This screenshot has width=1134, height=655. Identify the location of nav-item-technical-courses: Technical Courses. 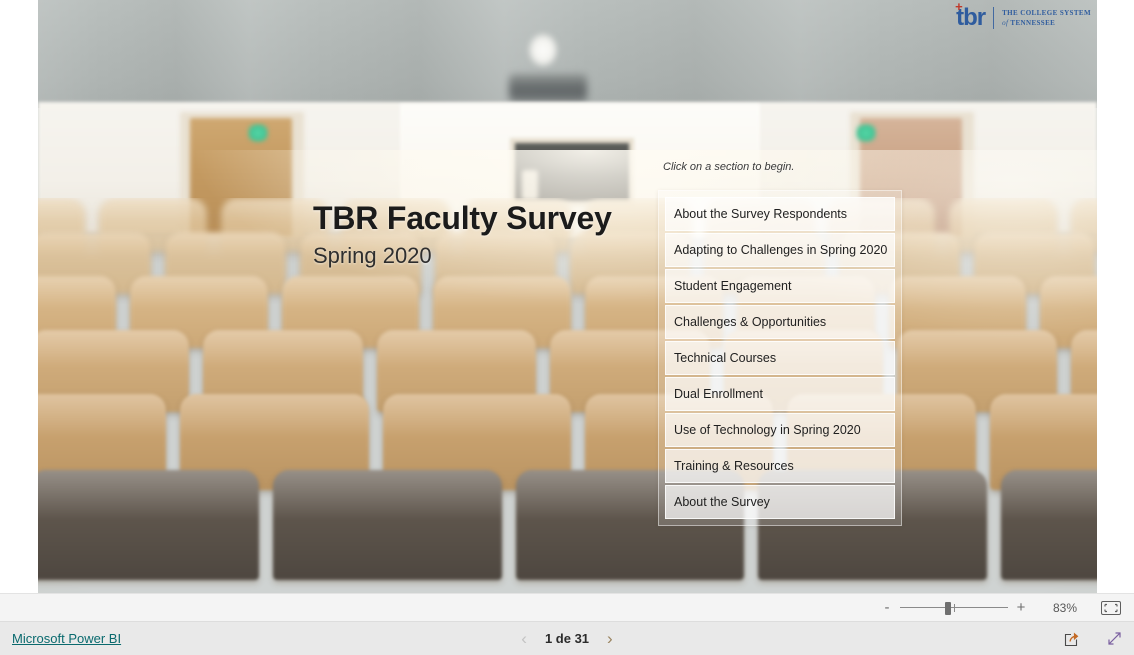
(780, 358).